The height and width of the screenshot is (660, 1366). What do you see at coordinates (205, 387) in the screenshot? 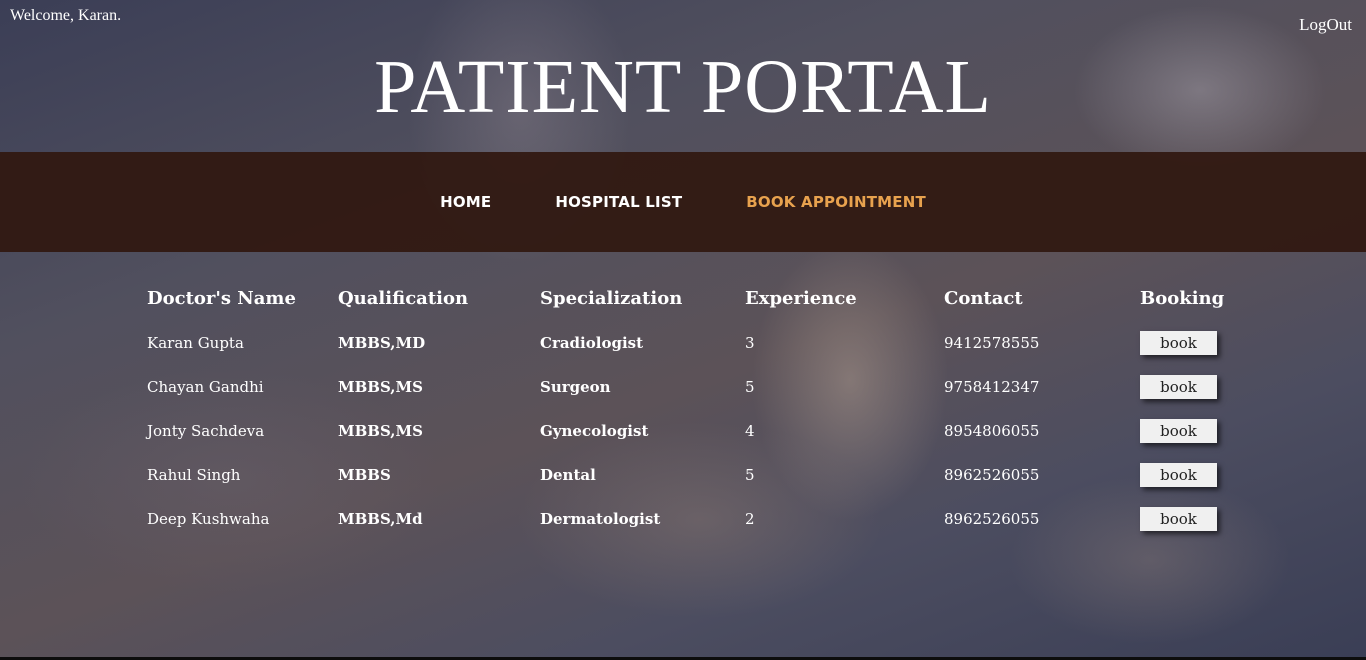
I see `doctor-name: Chayan Gandhi` at bounding box center [205, 387].